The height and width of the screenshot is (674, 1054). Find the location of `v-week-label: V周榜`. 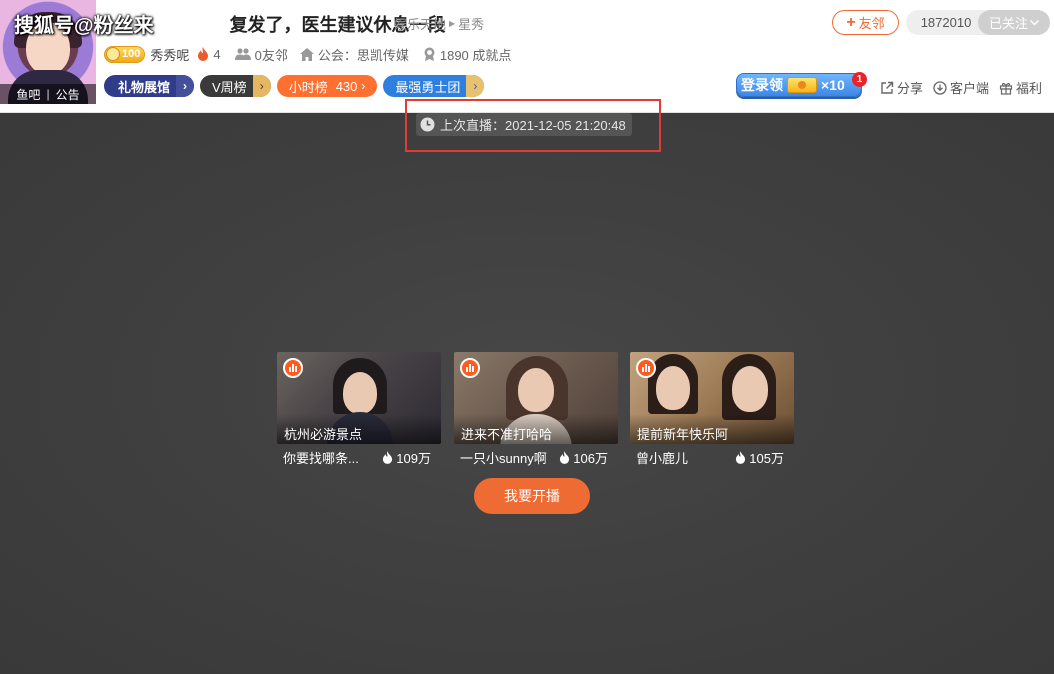

v-week-label: V周榜 is located at coordinates (229, 87).